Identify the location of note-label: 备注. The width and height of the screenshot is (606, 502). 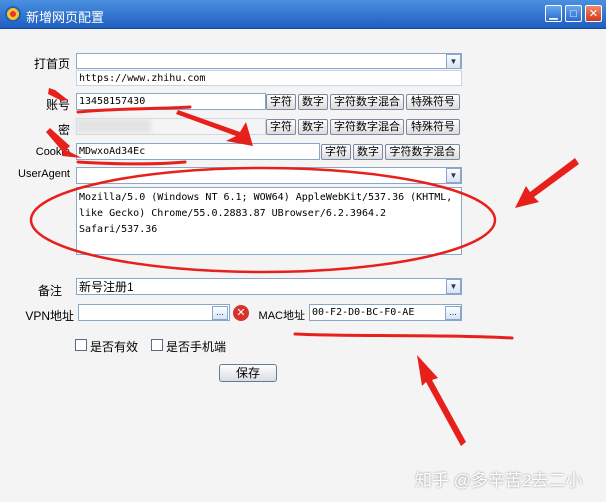
(49, 291).